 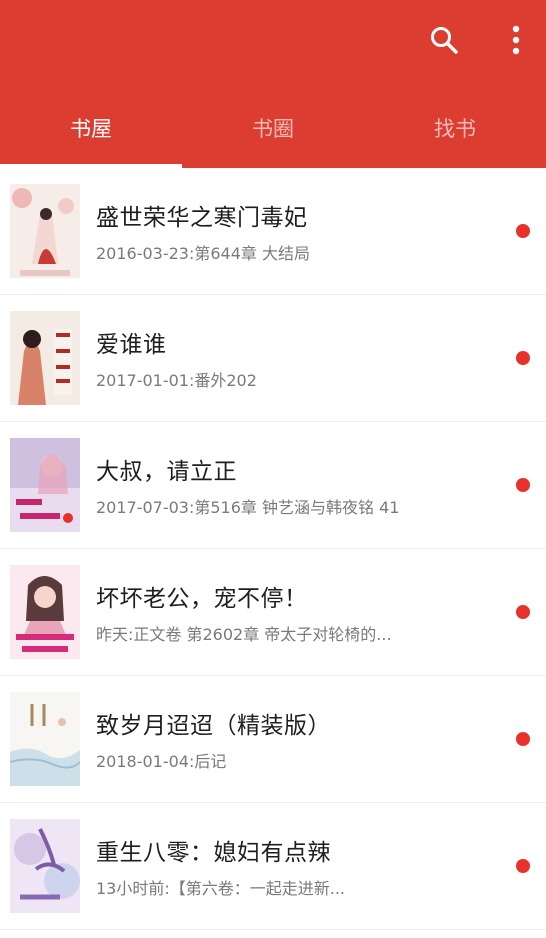 What do you see at coordinates (213, 726) in the screenshot?
I see `book-title: 致岁月迢迢（精装版）` at bounding box center [213, 726].